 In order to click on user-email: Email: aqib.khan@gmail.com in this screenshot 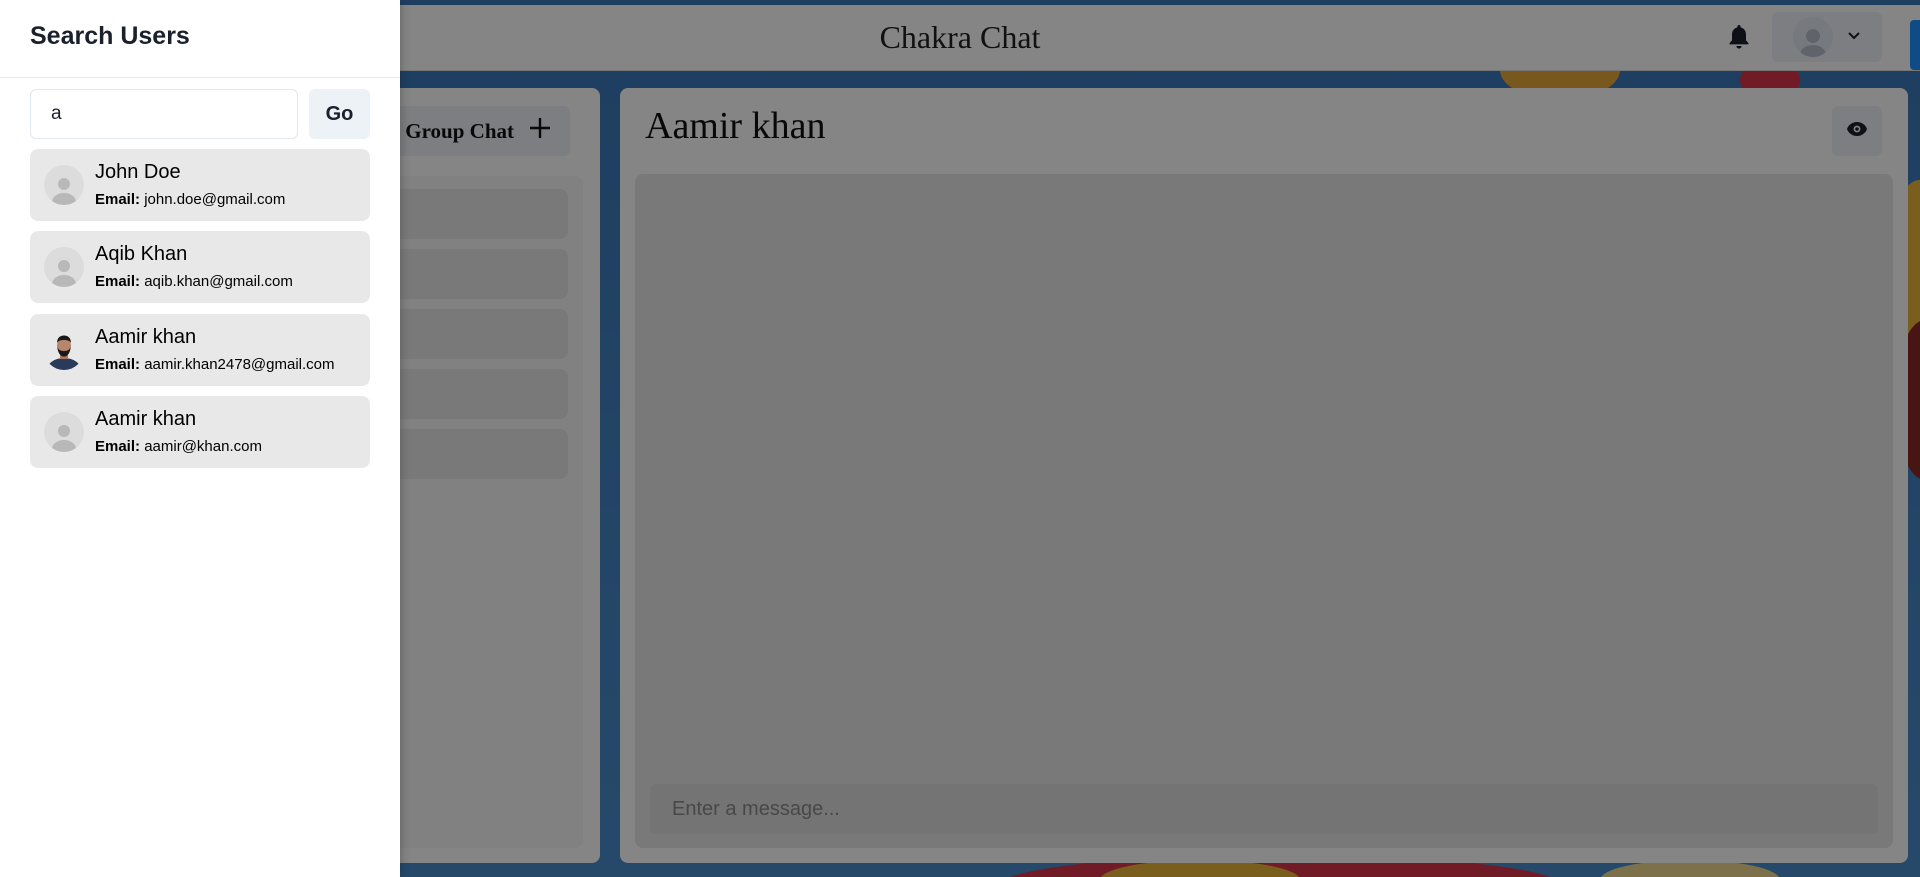, I will do `click(194, 281)`.